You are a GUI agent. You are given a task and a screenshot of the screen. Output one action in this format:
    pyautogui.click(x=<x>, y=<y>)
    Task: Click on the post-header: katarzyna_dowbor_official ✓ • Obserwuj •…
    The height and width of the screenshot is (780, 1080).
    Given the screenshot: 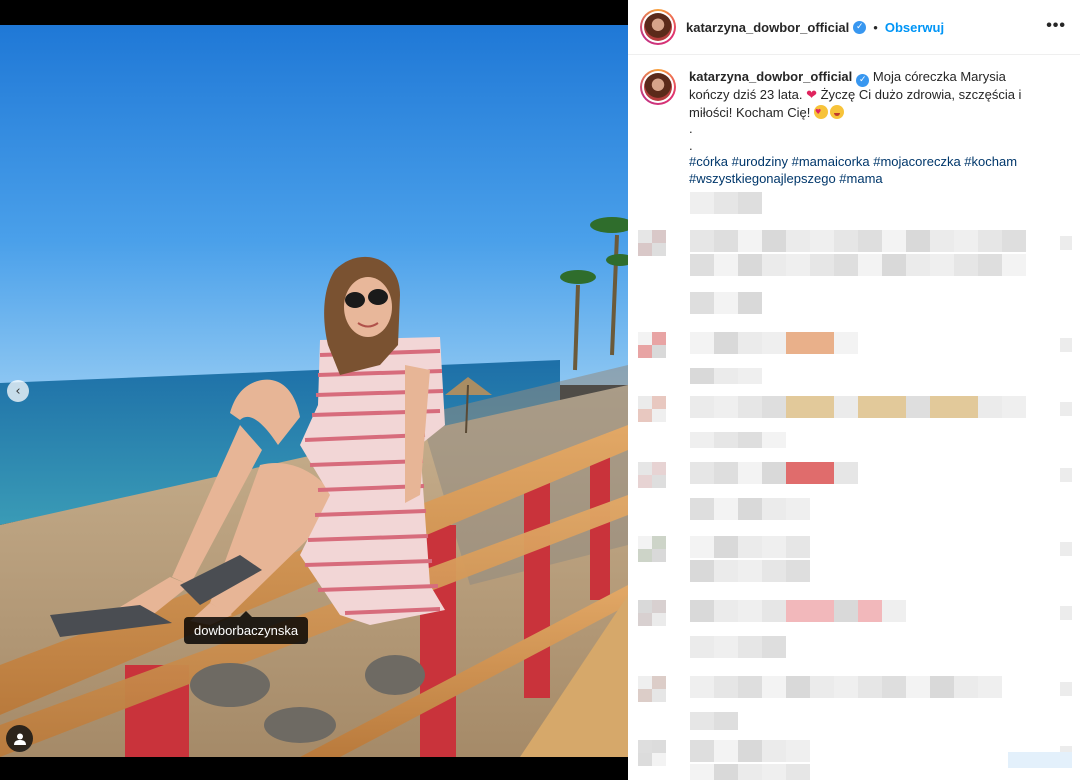 What is the action you would take?
    pyautogui.click(x=854, y=27)
    